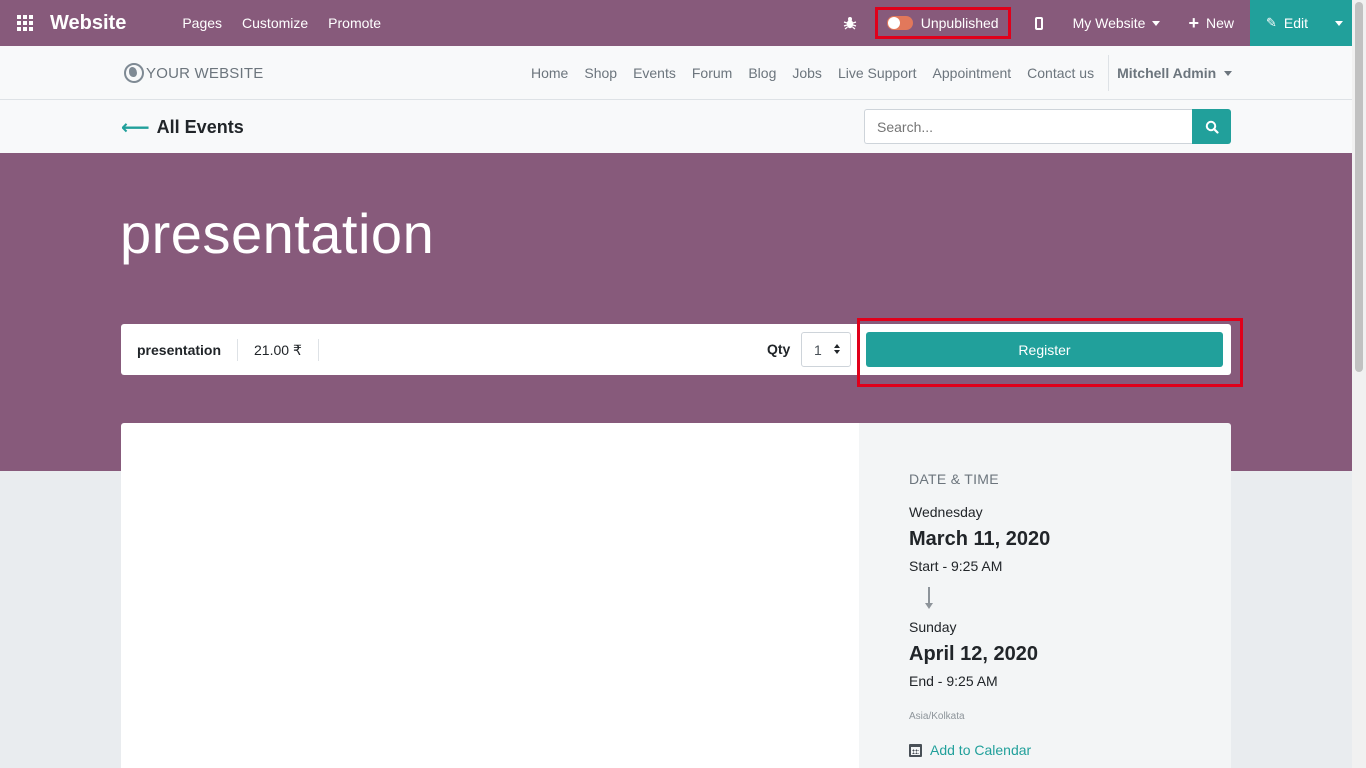 This screenshot has width=1366, height=768. Describe the element at coordinates (899, 23) in the screenshot. I see `publish-switch` at that location.